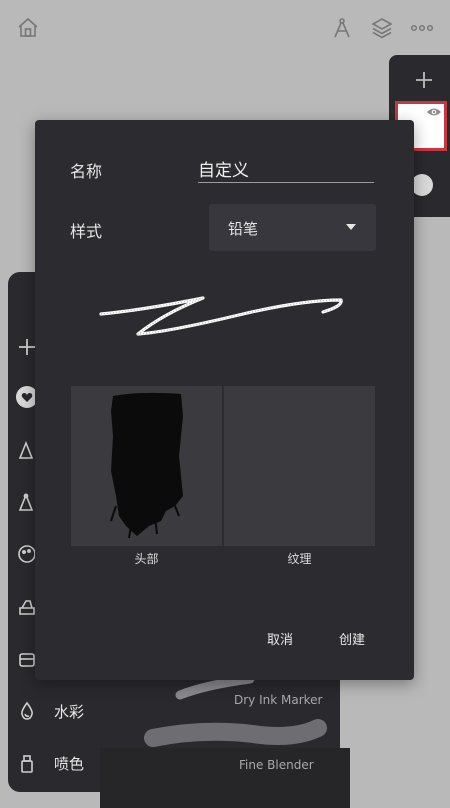 The height and width of the screenshot is (808, 450). I want to click on brush-tip-image, so click(146, 465).